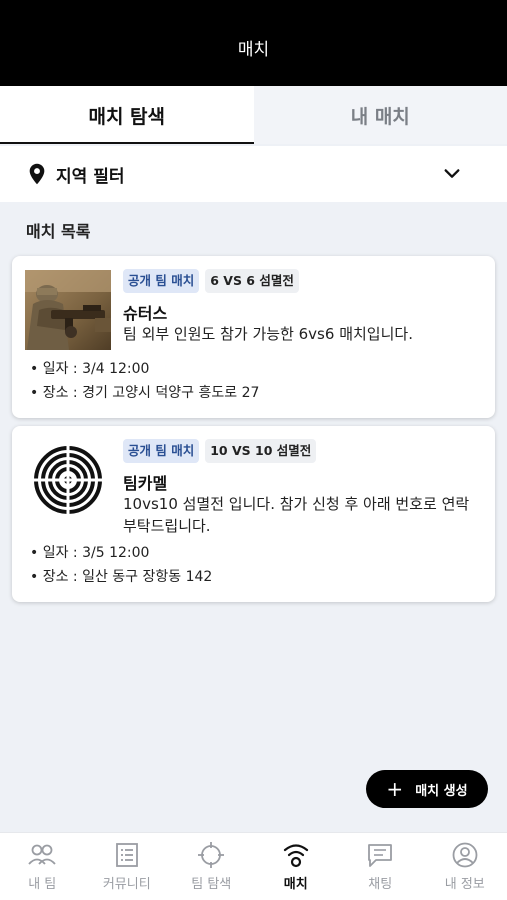  Describe the element at coordinates (68, 310) in the screenshot. I see `team-image` at that location.